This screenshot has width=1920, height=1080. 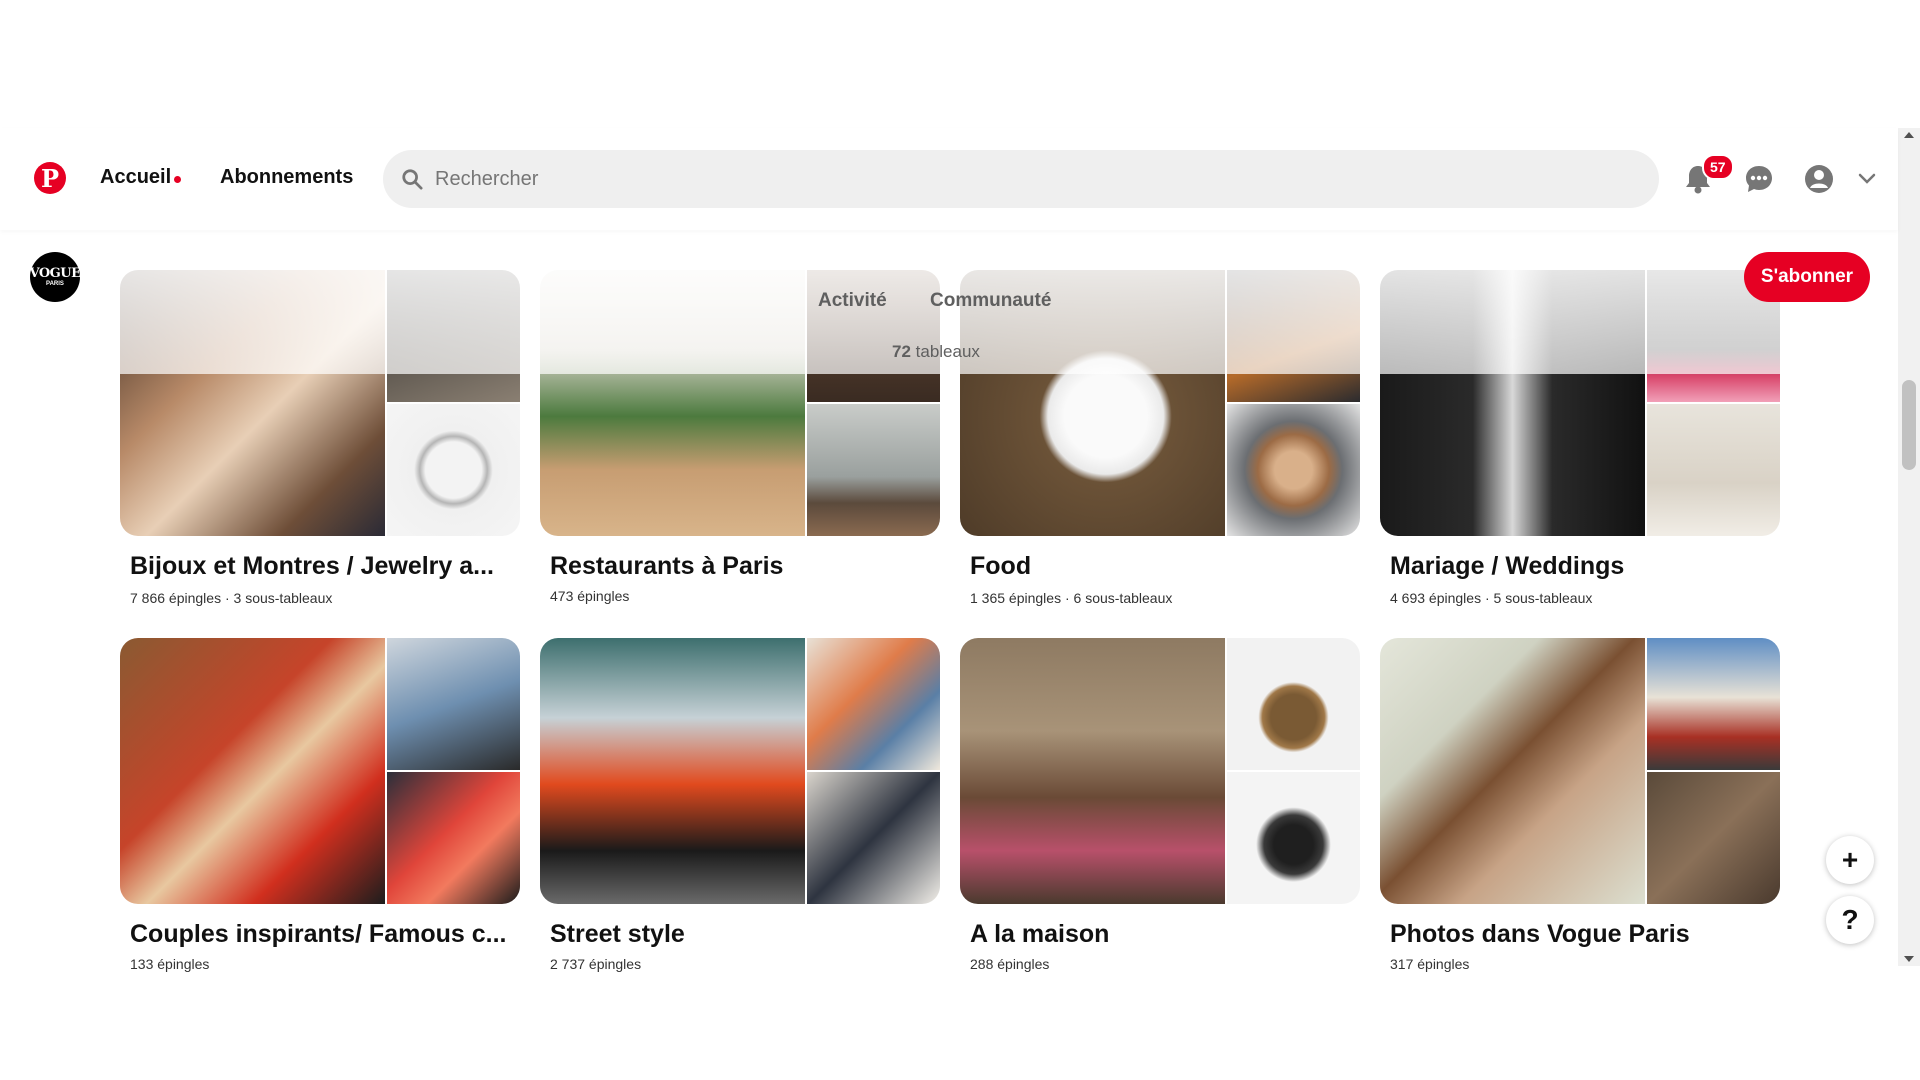 What do you see at coordinates (1071, 598) in the screenshot?
I see `board-meta: 1 365 épingles · 6 sous-tableaux` at bounding box center [1071, 598].